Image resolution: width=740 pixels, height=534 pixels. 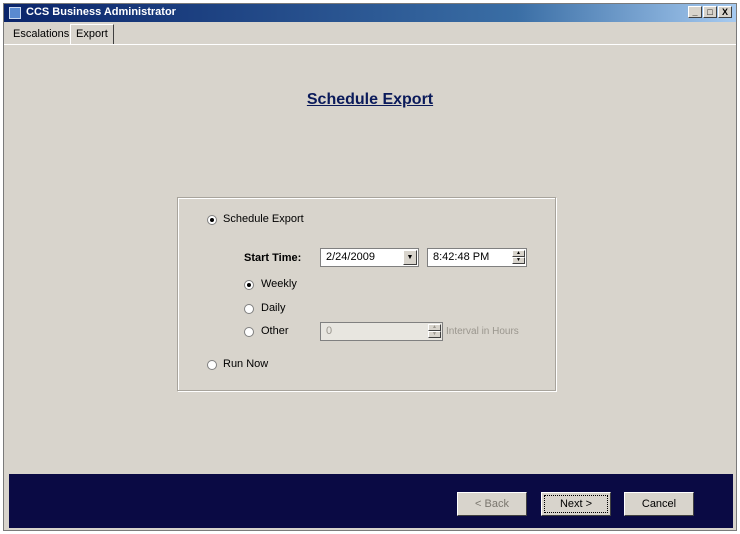 I want to click on title-bar: CCS Business Administrator _ □ X, so click(x=370, y=13).